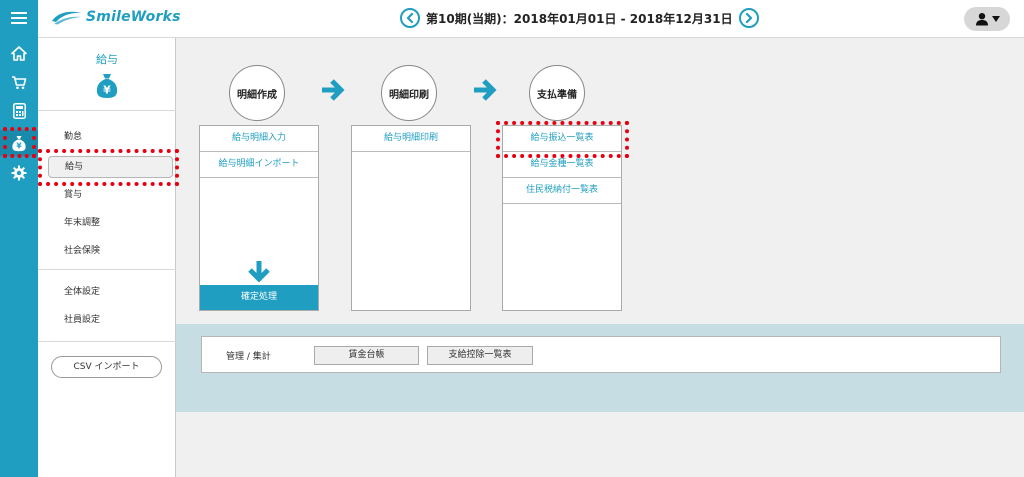 This screenshot has width=1024, height=477. What do you see at coordinates (480, 355) in the screenshot?
I see `payment-deduction-list-button: 支給控除一覧表` at bounding box center [480, 355].